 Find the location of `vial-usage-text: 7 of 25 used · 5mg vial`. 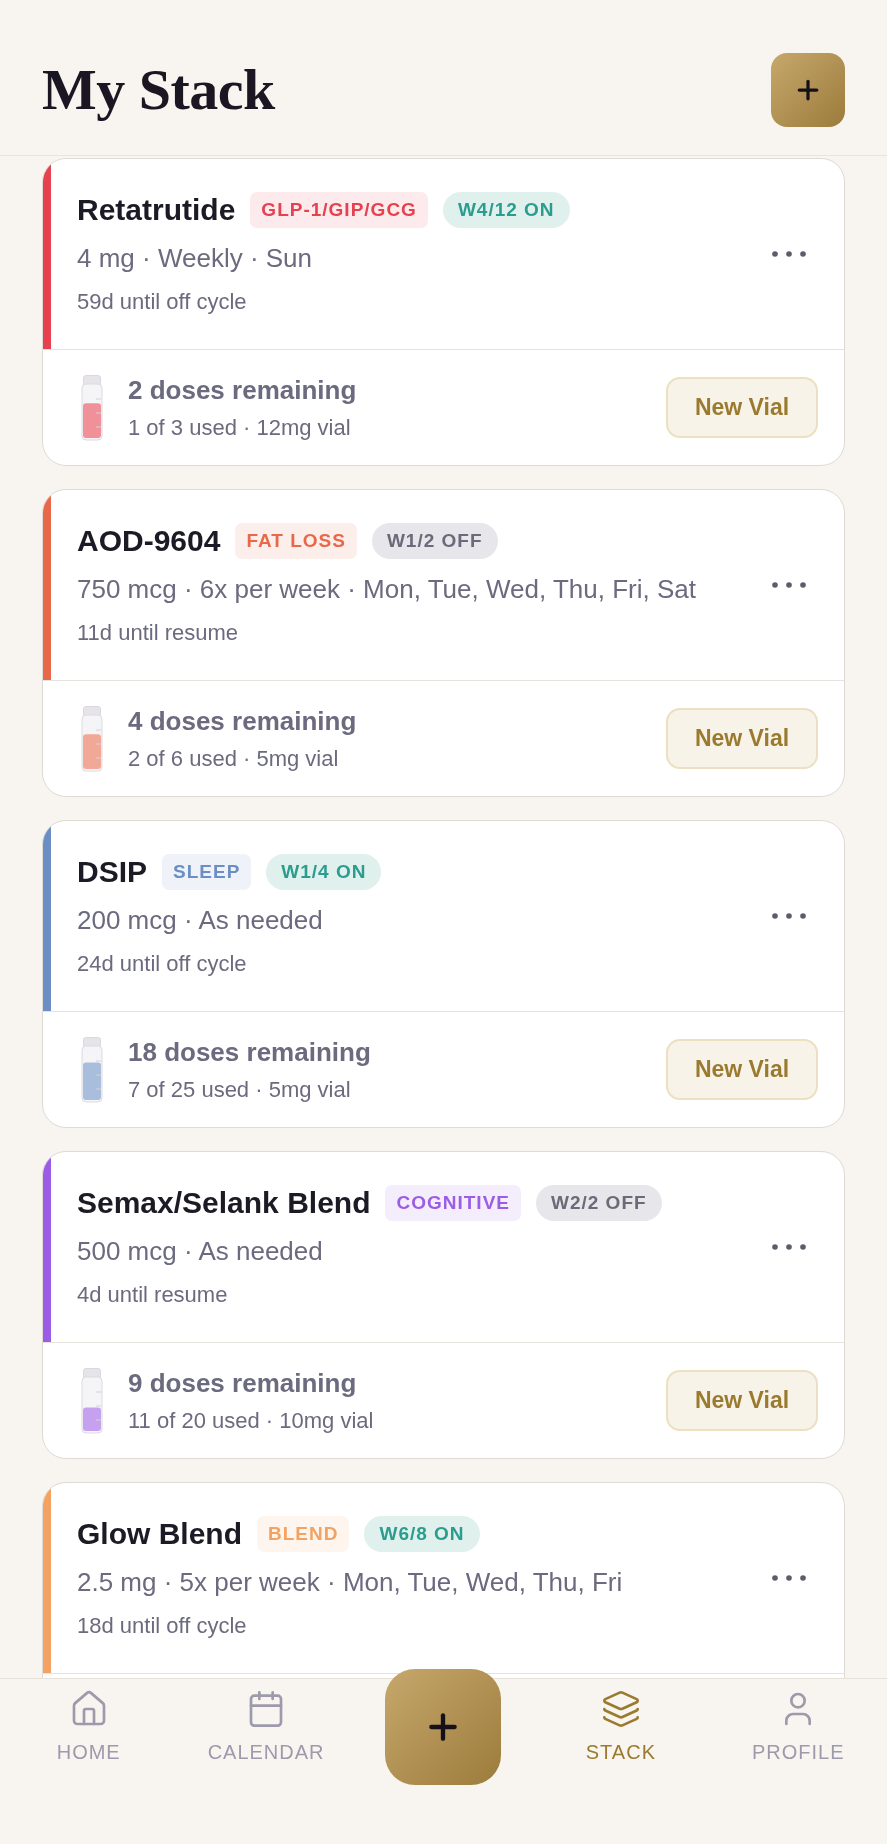

vial-usage-text: 7 of 25 used · 5mg vial is located at coordinates (240, 1089).